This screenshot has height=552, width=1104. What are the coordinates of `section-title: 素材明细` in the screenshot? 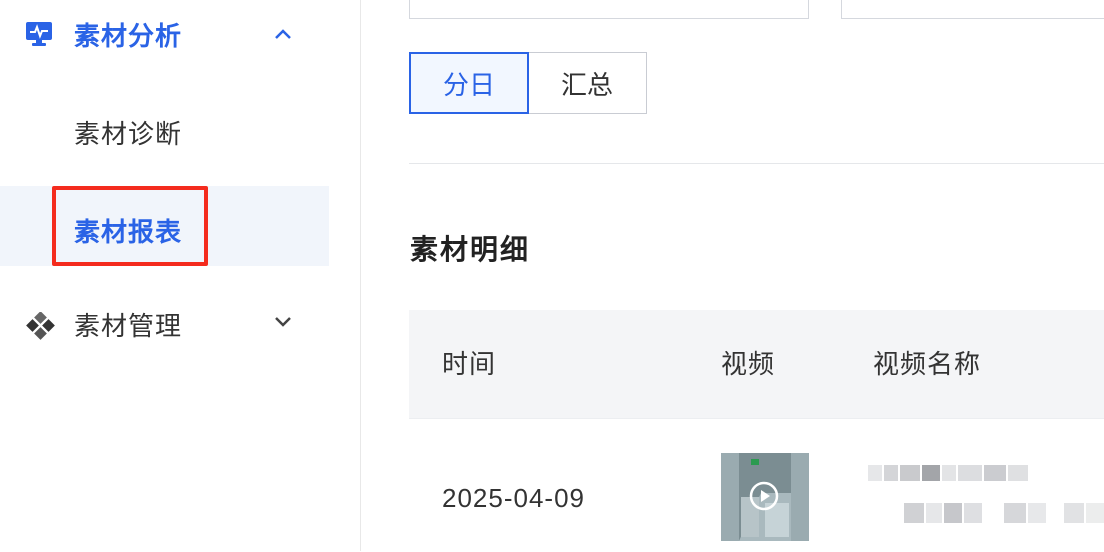 It's located at (470, 249).